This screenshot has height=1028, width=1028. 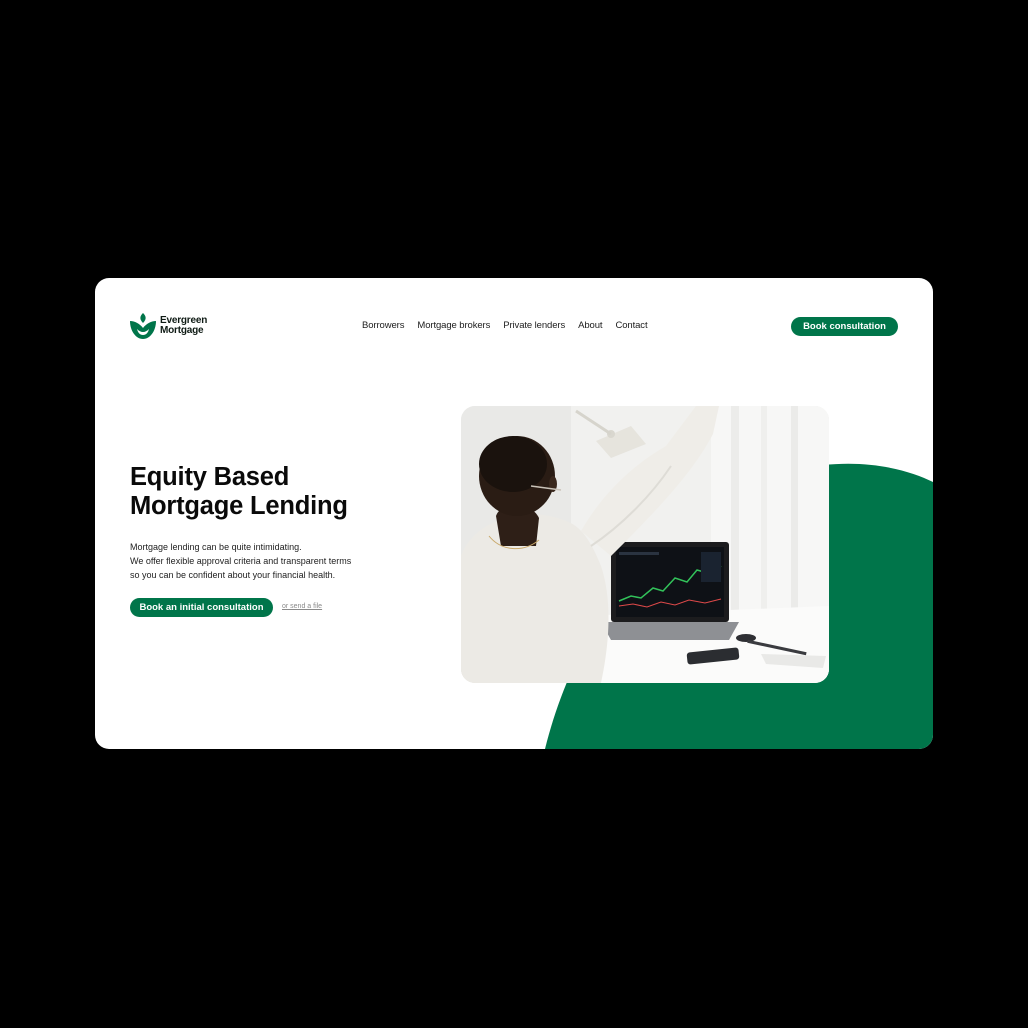 I want to click on book-initial-consultation-button: Book an initial consultation, so click(x=201, y=607).